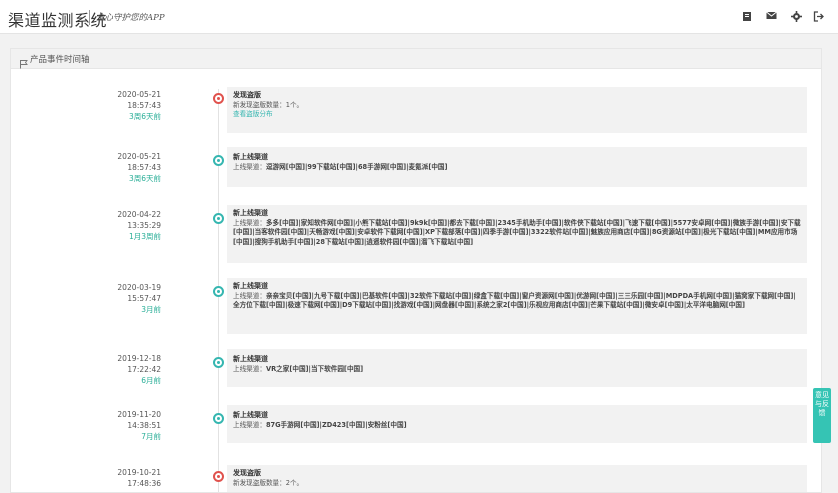 This screenshot has height=493, width=838. What do you see at coordinates (517, 478) in the screenshot?
I see `event-card: 发现盗版 新发现盗版数量：2个。` at bounding box center [517, 478].